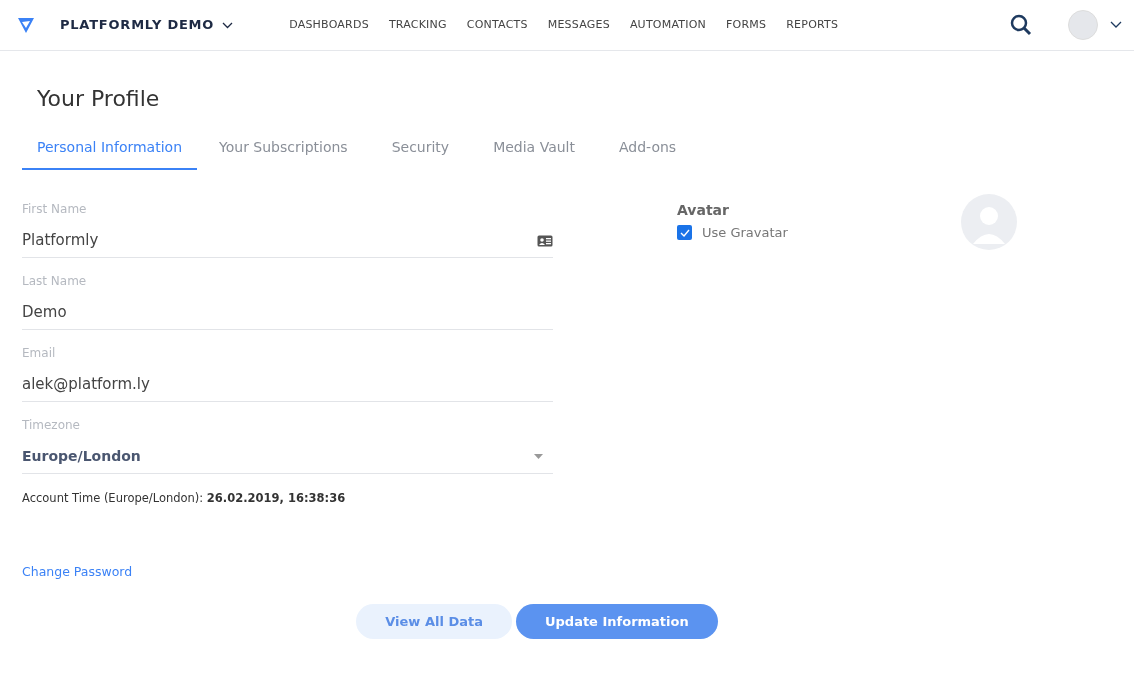  Describe the element at coordinates (184, 498) in the screenshot. I see `account-time: Account Time (Europe/London): 26.02.2019, 16:38:36` at that location.